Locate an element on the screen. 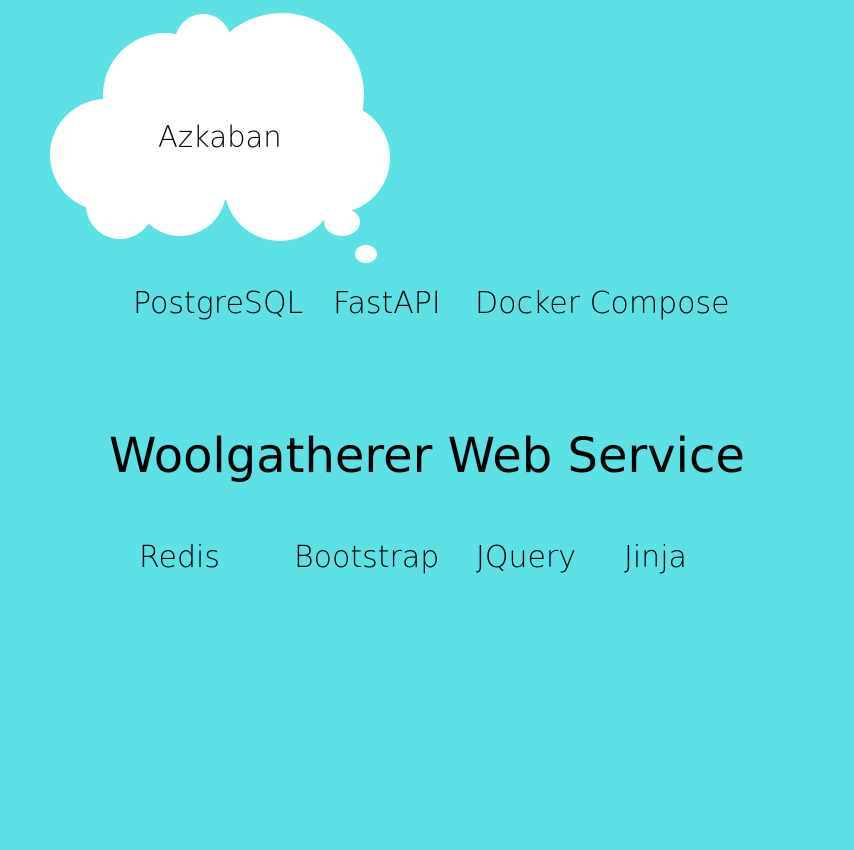 This screenshot has height=850, width=854. tech-label-bootstrap: Bootstrap is located at coordinates (367, 557).